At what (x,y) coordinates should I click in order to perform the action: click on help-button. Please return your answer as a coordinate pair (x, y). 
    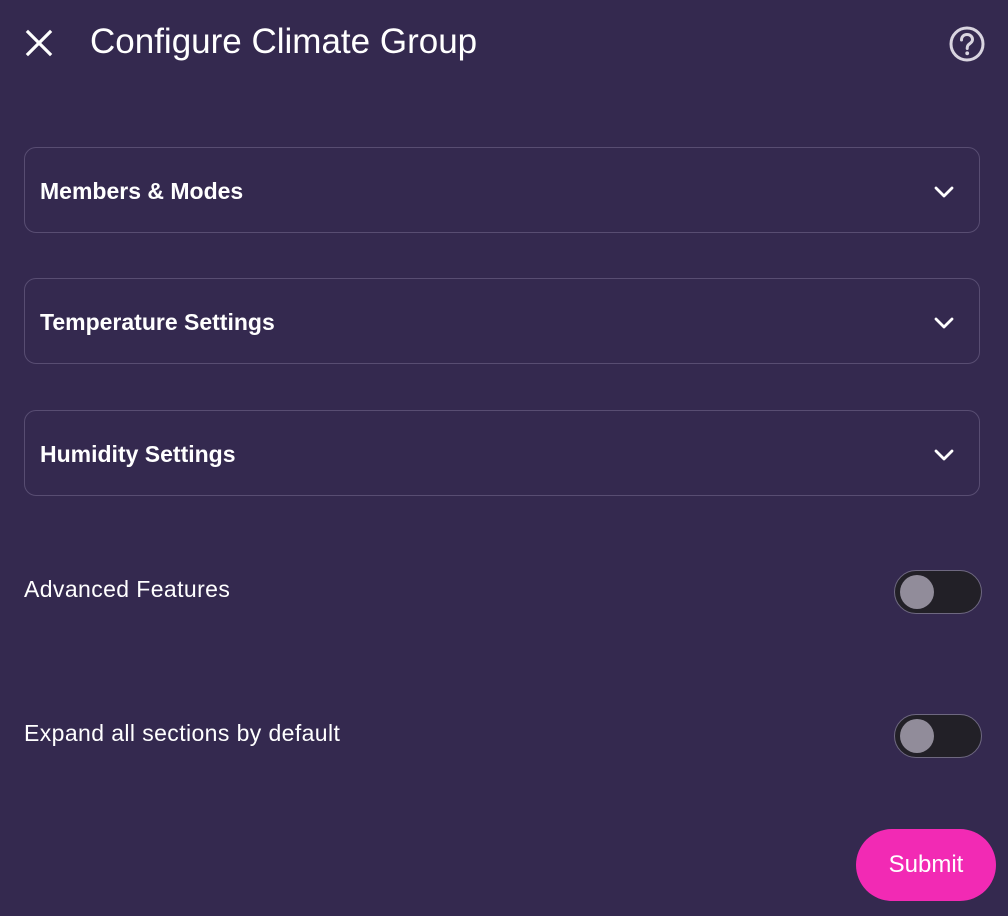
    Looking at the image, I should click on (967, 44).